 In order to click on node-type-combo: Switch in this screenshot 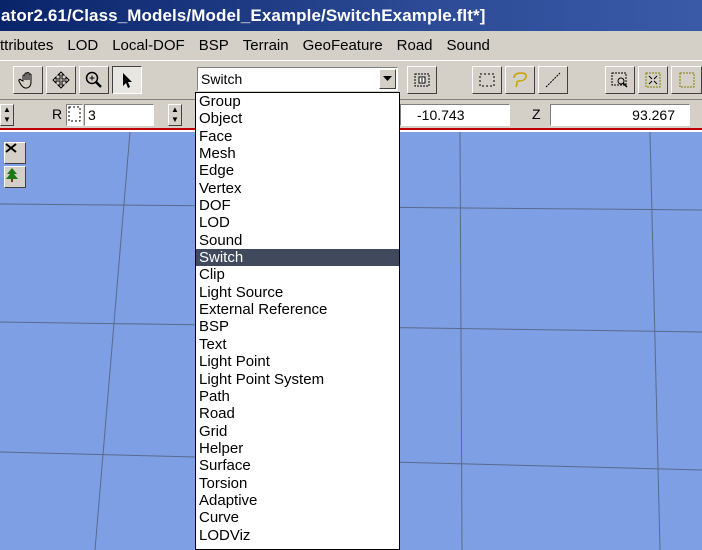, I will do `click(297, 79)`.